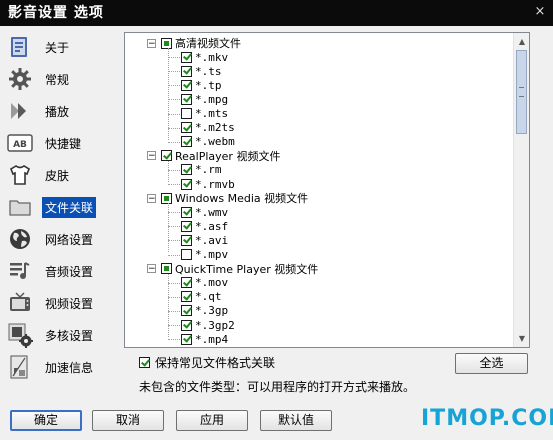  I want to click on sidebar-item-label: 常规, so click(57, 79).